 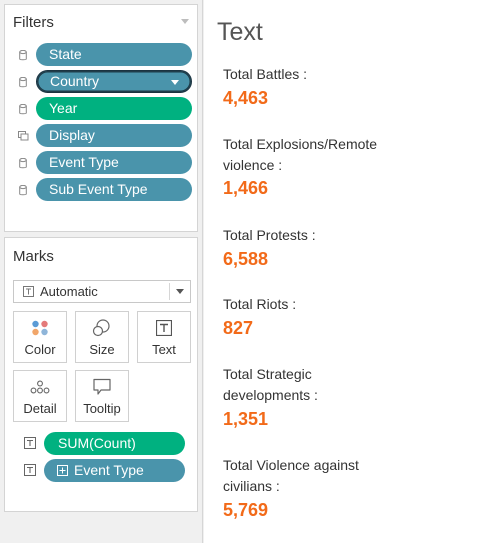 I want to click on filter-row-event-type: Event Type, so click(x=102, y=162).